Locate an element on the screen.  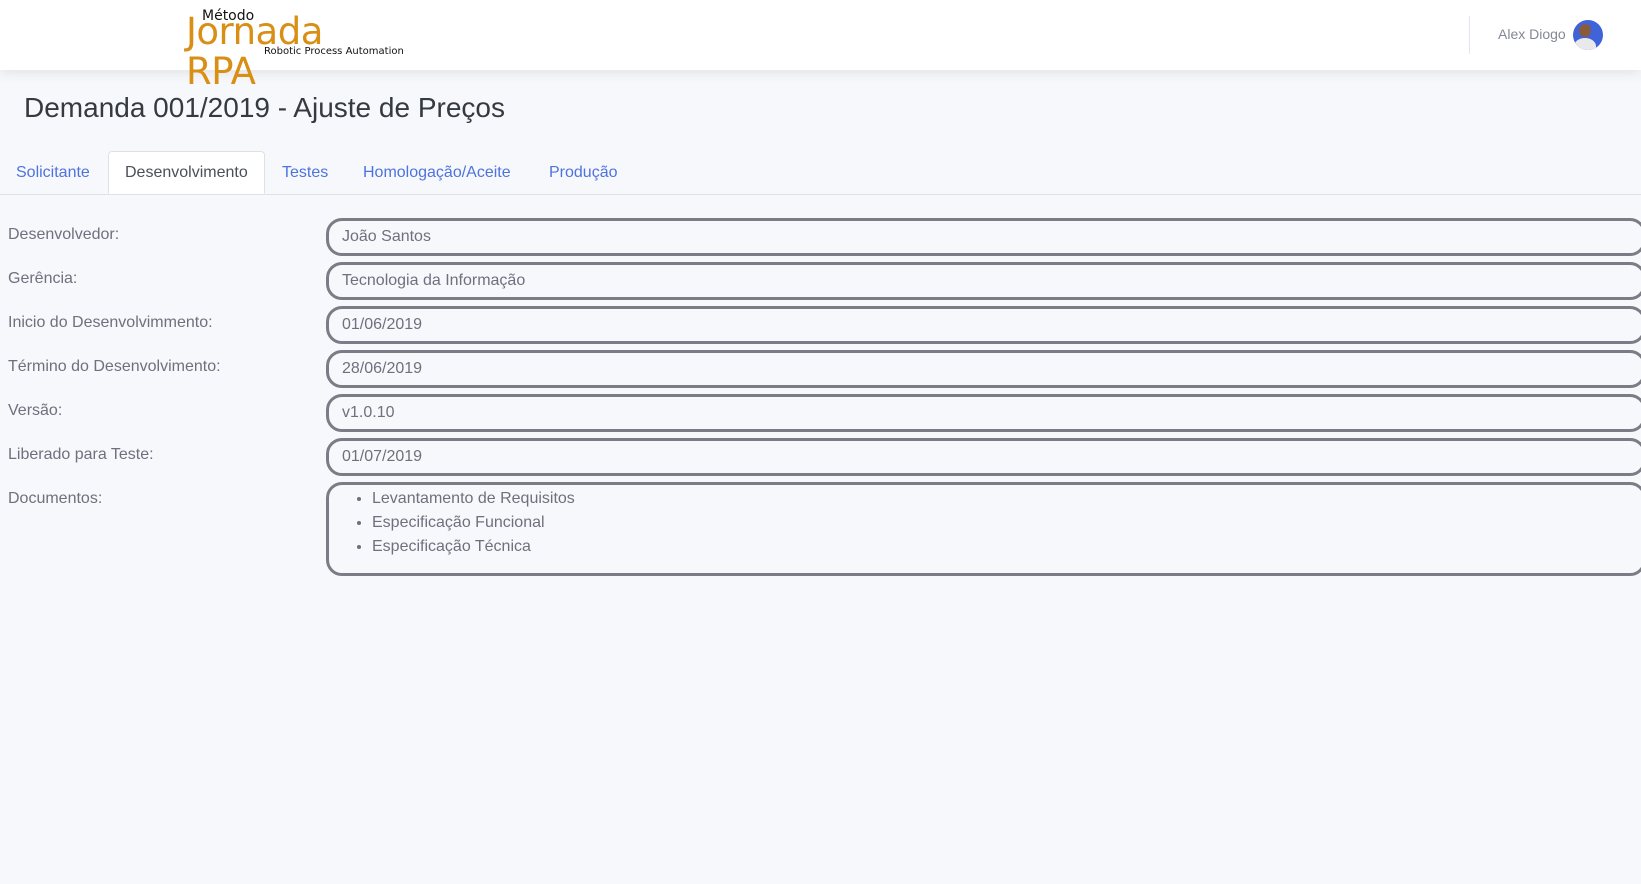
desenvolvedor-field: João Santos is located at coordinates (983, 237).